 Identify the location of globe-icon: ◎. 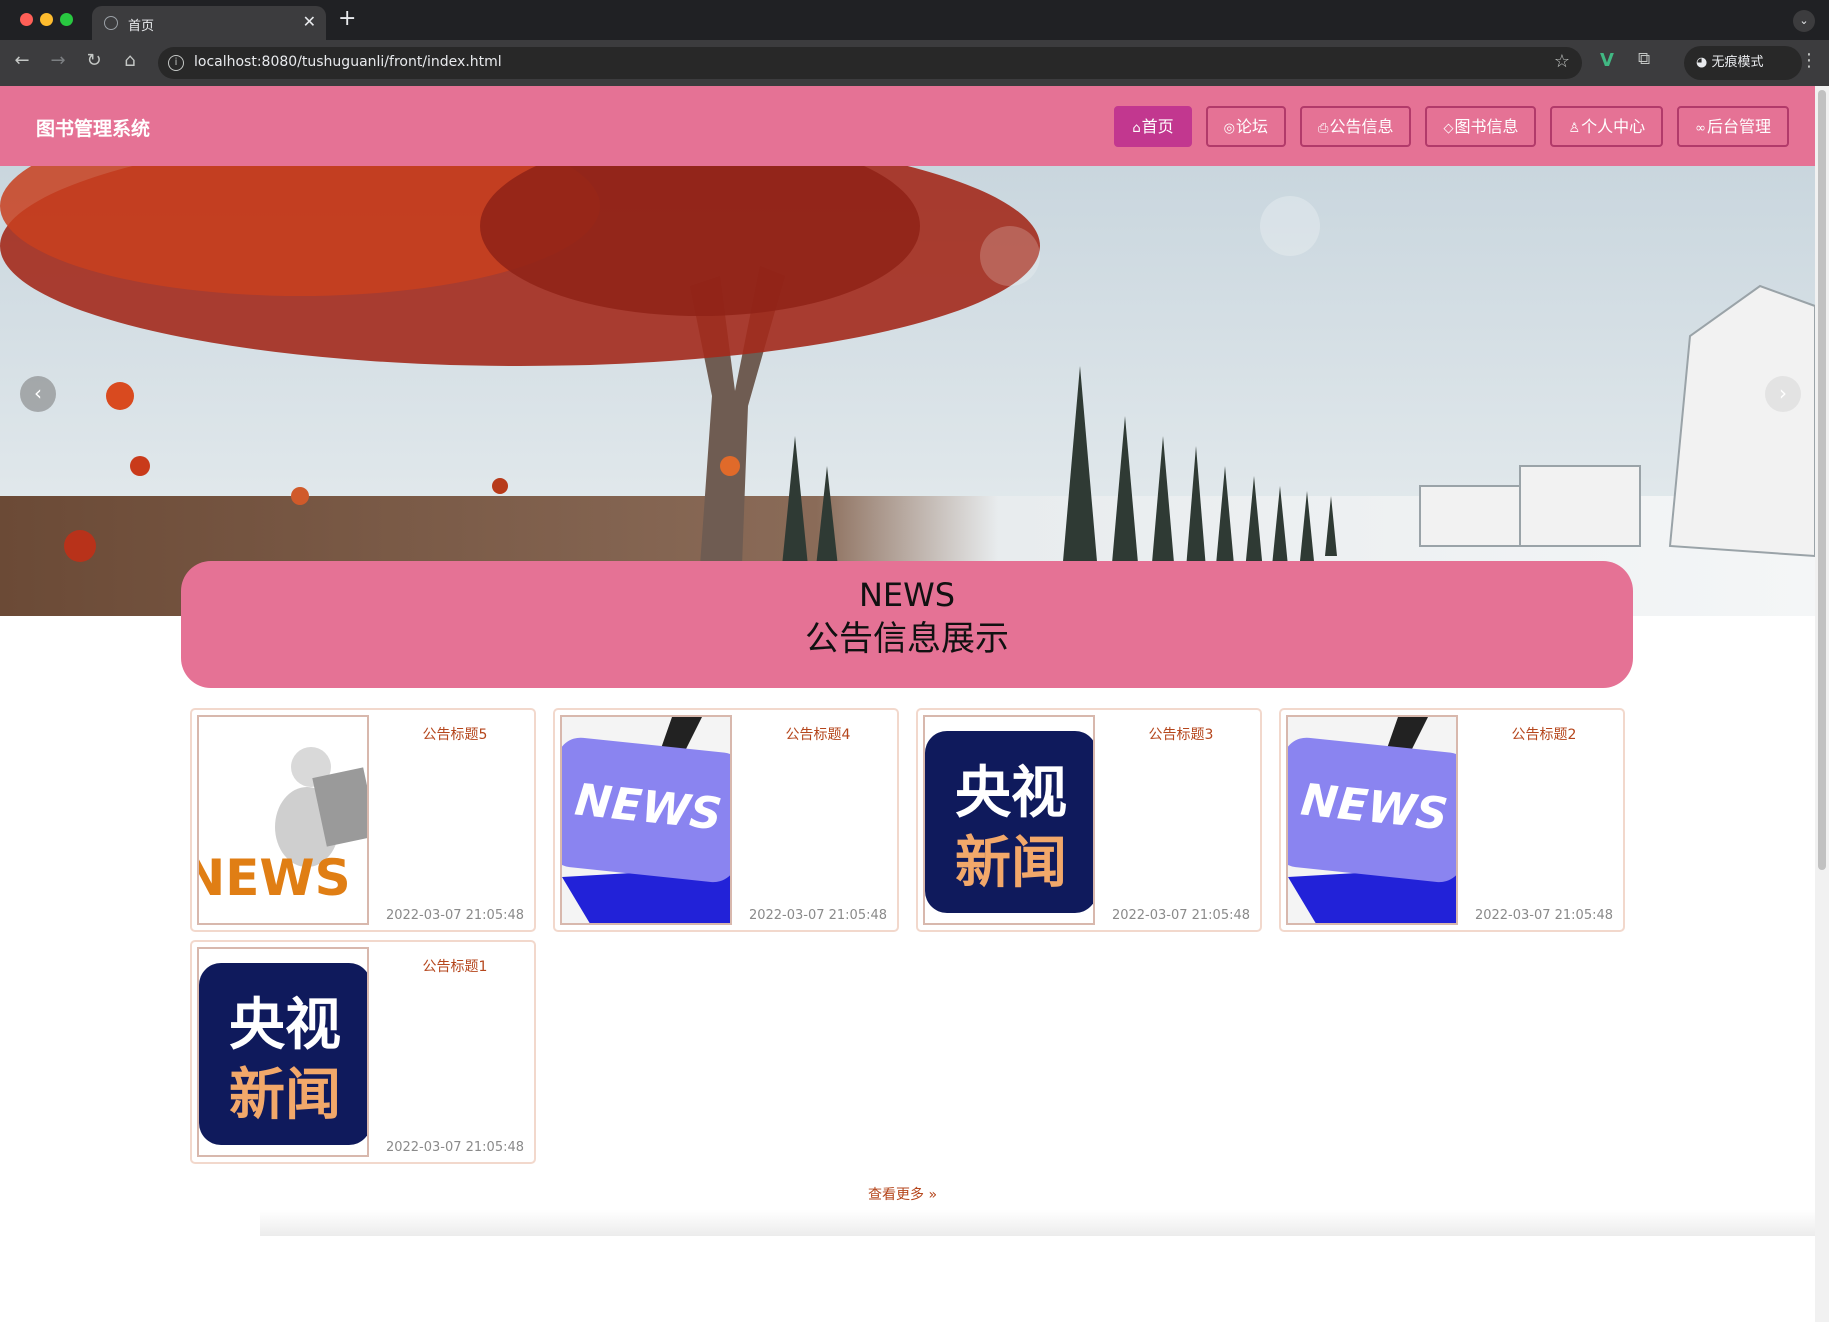
(1229, 128).